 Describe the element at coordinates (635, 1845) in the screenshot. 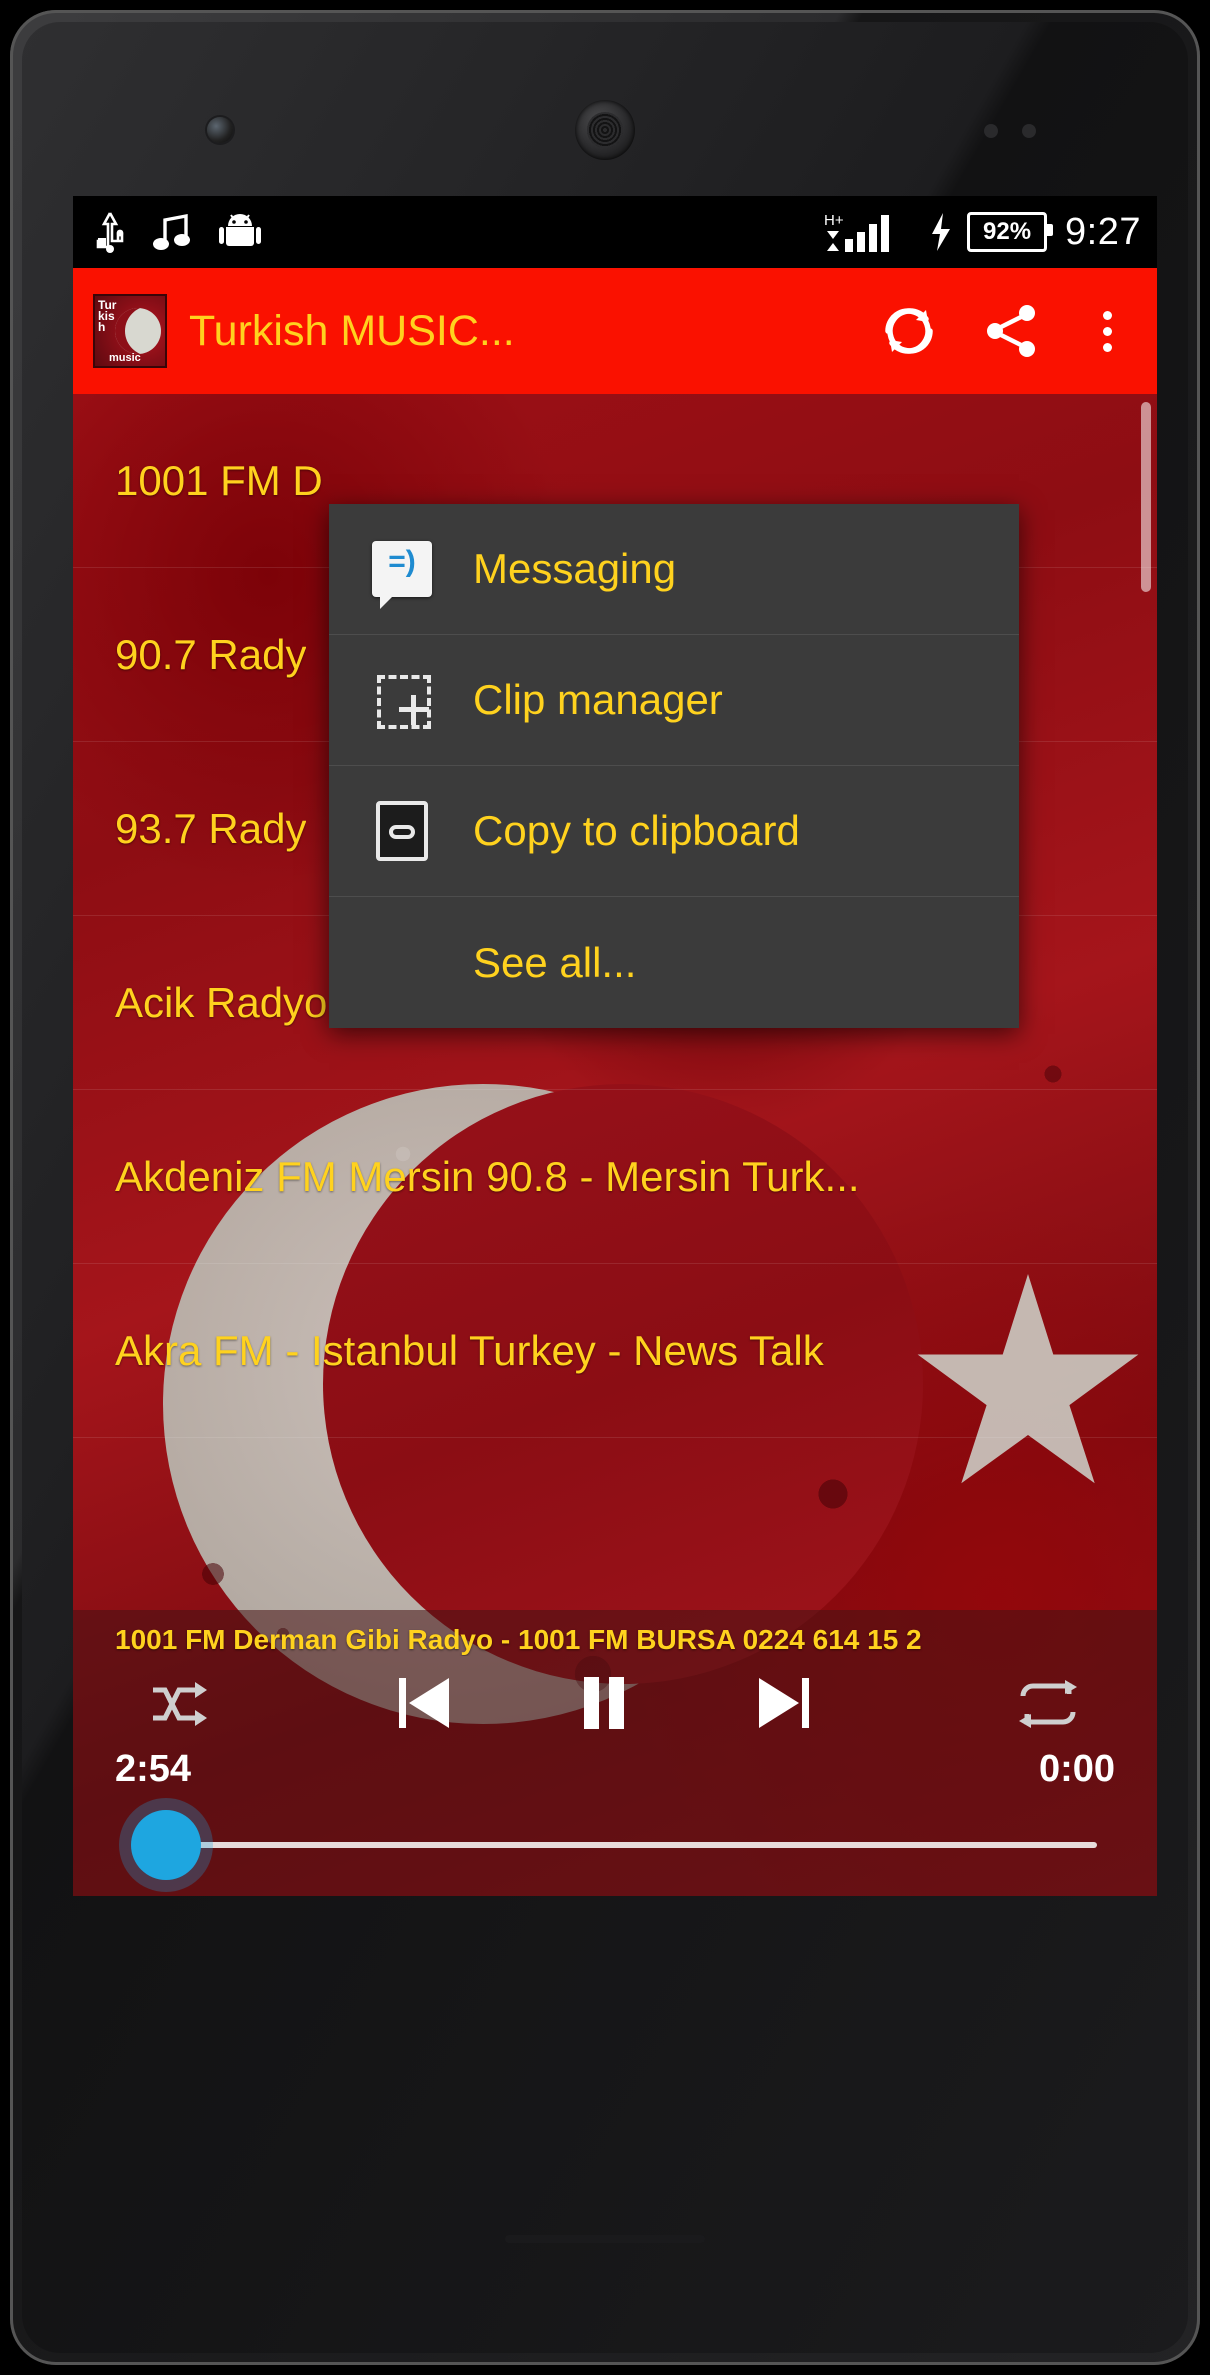

I see `seek-track` at that location.